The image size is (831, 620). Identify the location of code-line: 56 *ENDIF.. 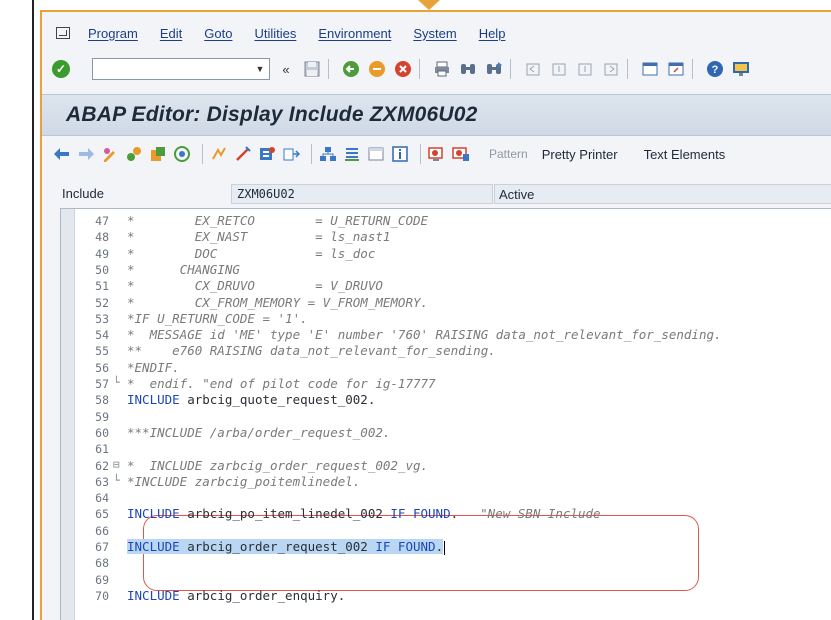
(446, 368).